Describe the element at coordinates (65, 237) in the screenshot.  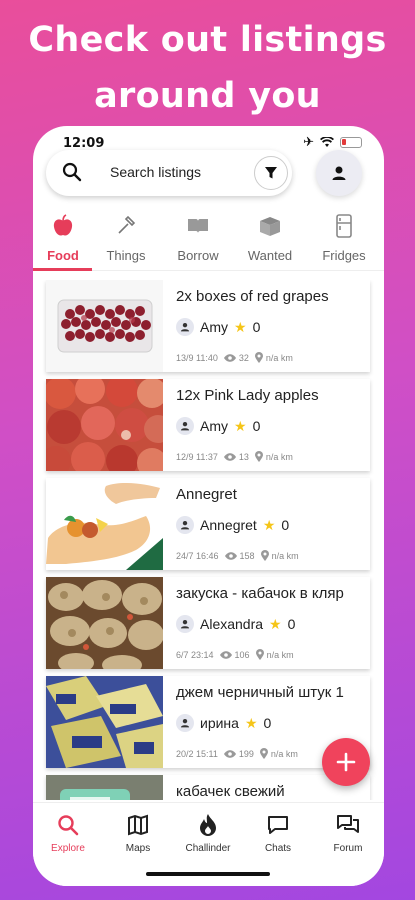
I see `tab-food: Food` at that location.